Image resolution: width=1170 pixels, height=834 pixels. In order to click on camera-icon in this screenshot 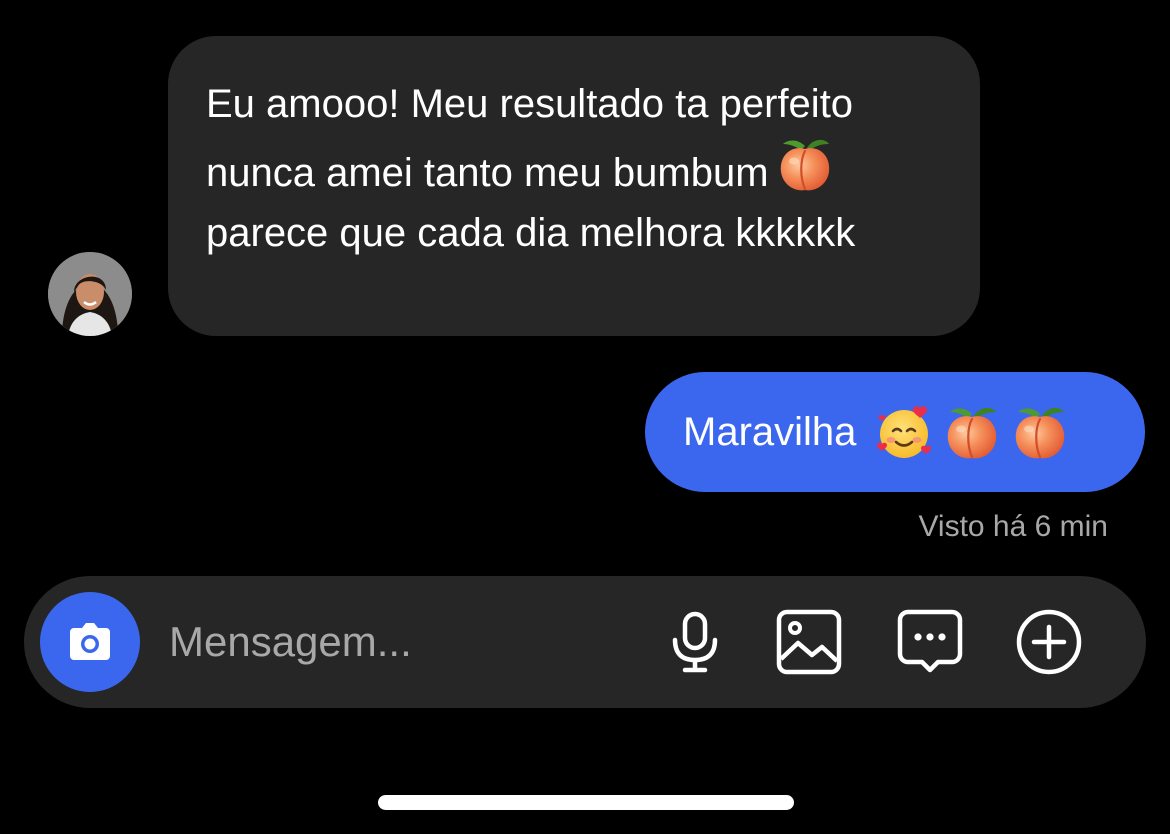, I will do `click(90, 641)`.